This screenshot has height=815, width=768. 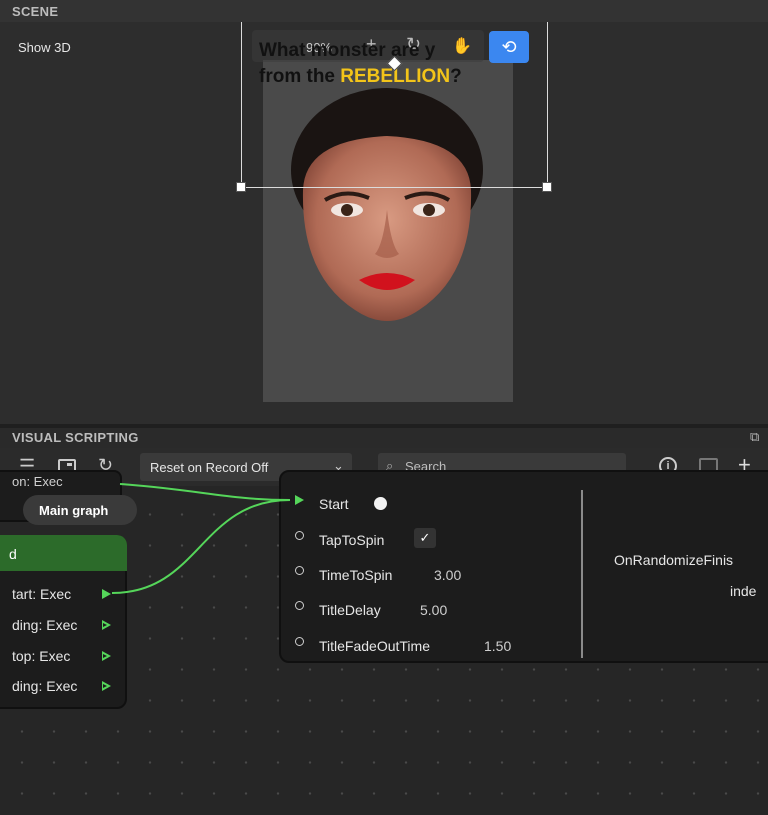 I want to click on timetospin-value: 3.00, so click(x=447, y=575).